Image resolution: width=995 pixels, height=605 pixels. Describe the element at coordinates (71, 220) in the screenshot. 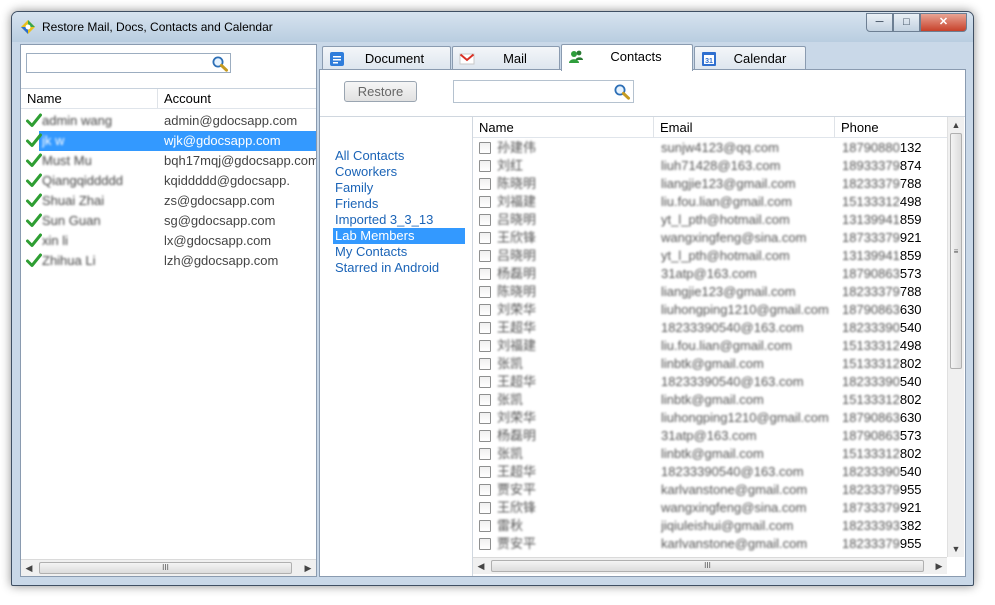

I see `account-name: Sun Guan` at that location.